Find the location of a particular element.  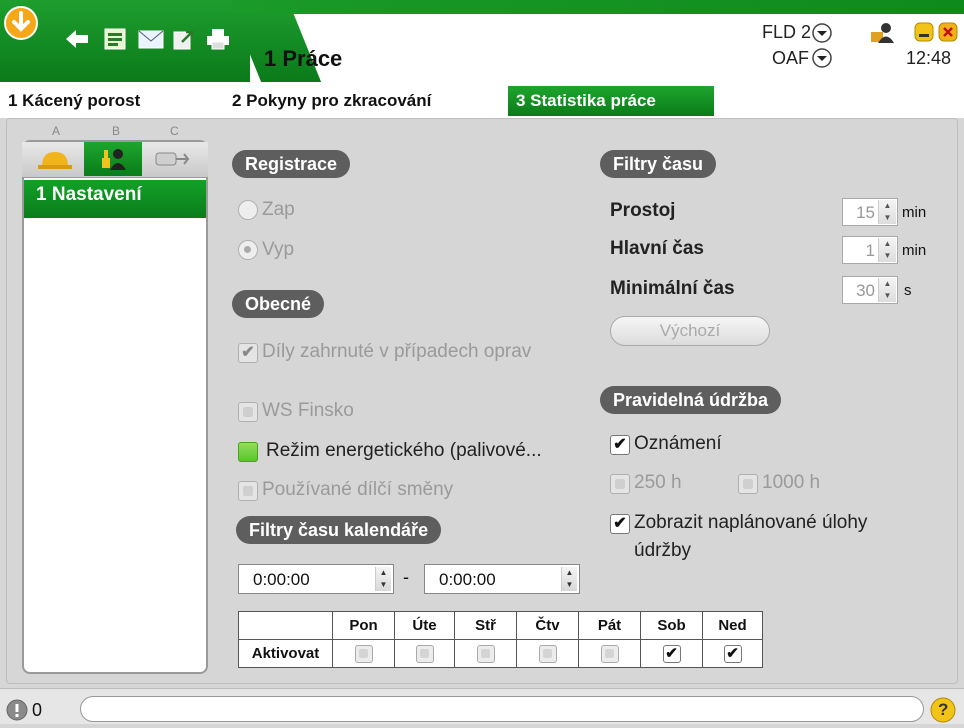

checkbox-1000h is located at coordinates (748, 484).